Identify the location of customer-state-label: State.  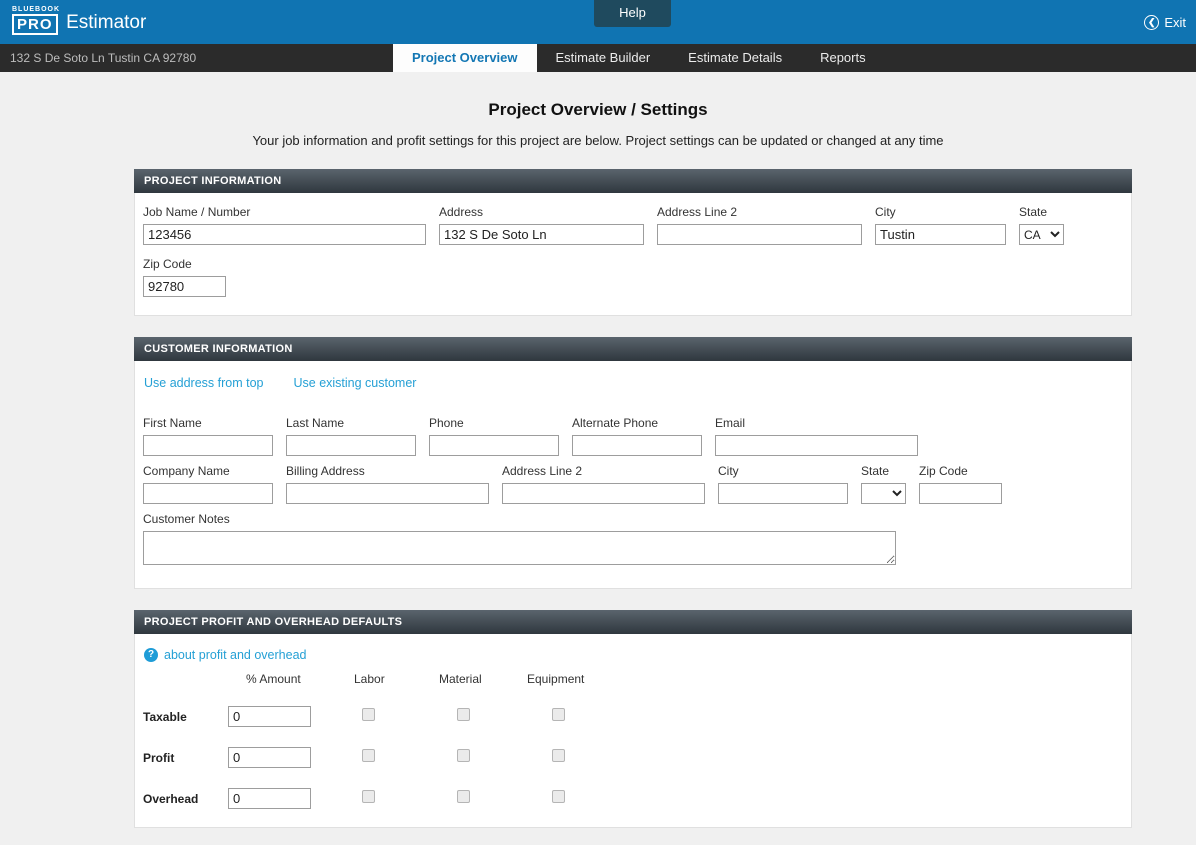
(875, 471).